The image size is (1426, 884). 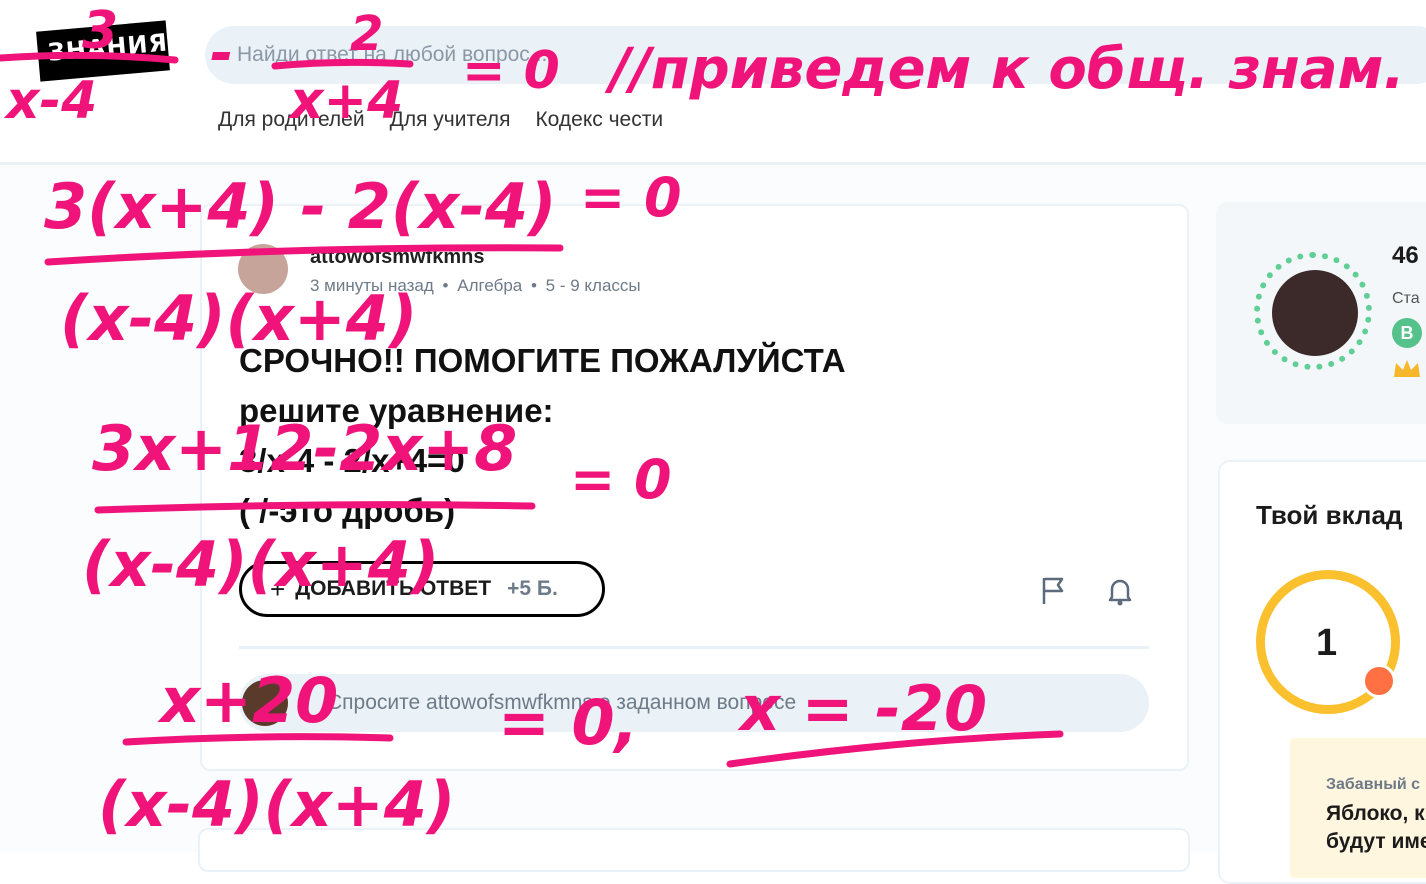 I want to click on add-answer-button: + ДОБАВИТЬ ОТВЕТ +5 Б., so click(x=422, y=589).